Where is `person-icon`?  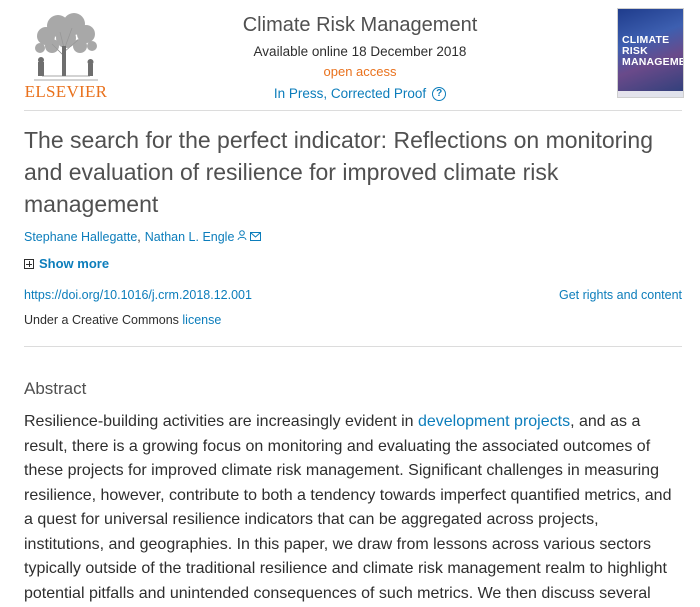 person-icon is located at coordinates (242, 237).